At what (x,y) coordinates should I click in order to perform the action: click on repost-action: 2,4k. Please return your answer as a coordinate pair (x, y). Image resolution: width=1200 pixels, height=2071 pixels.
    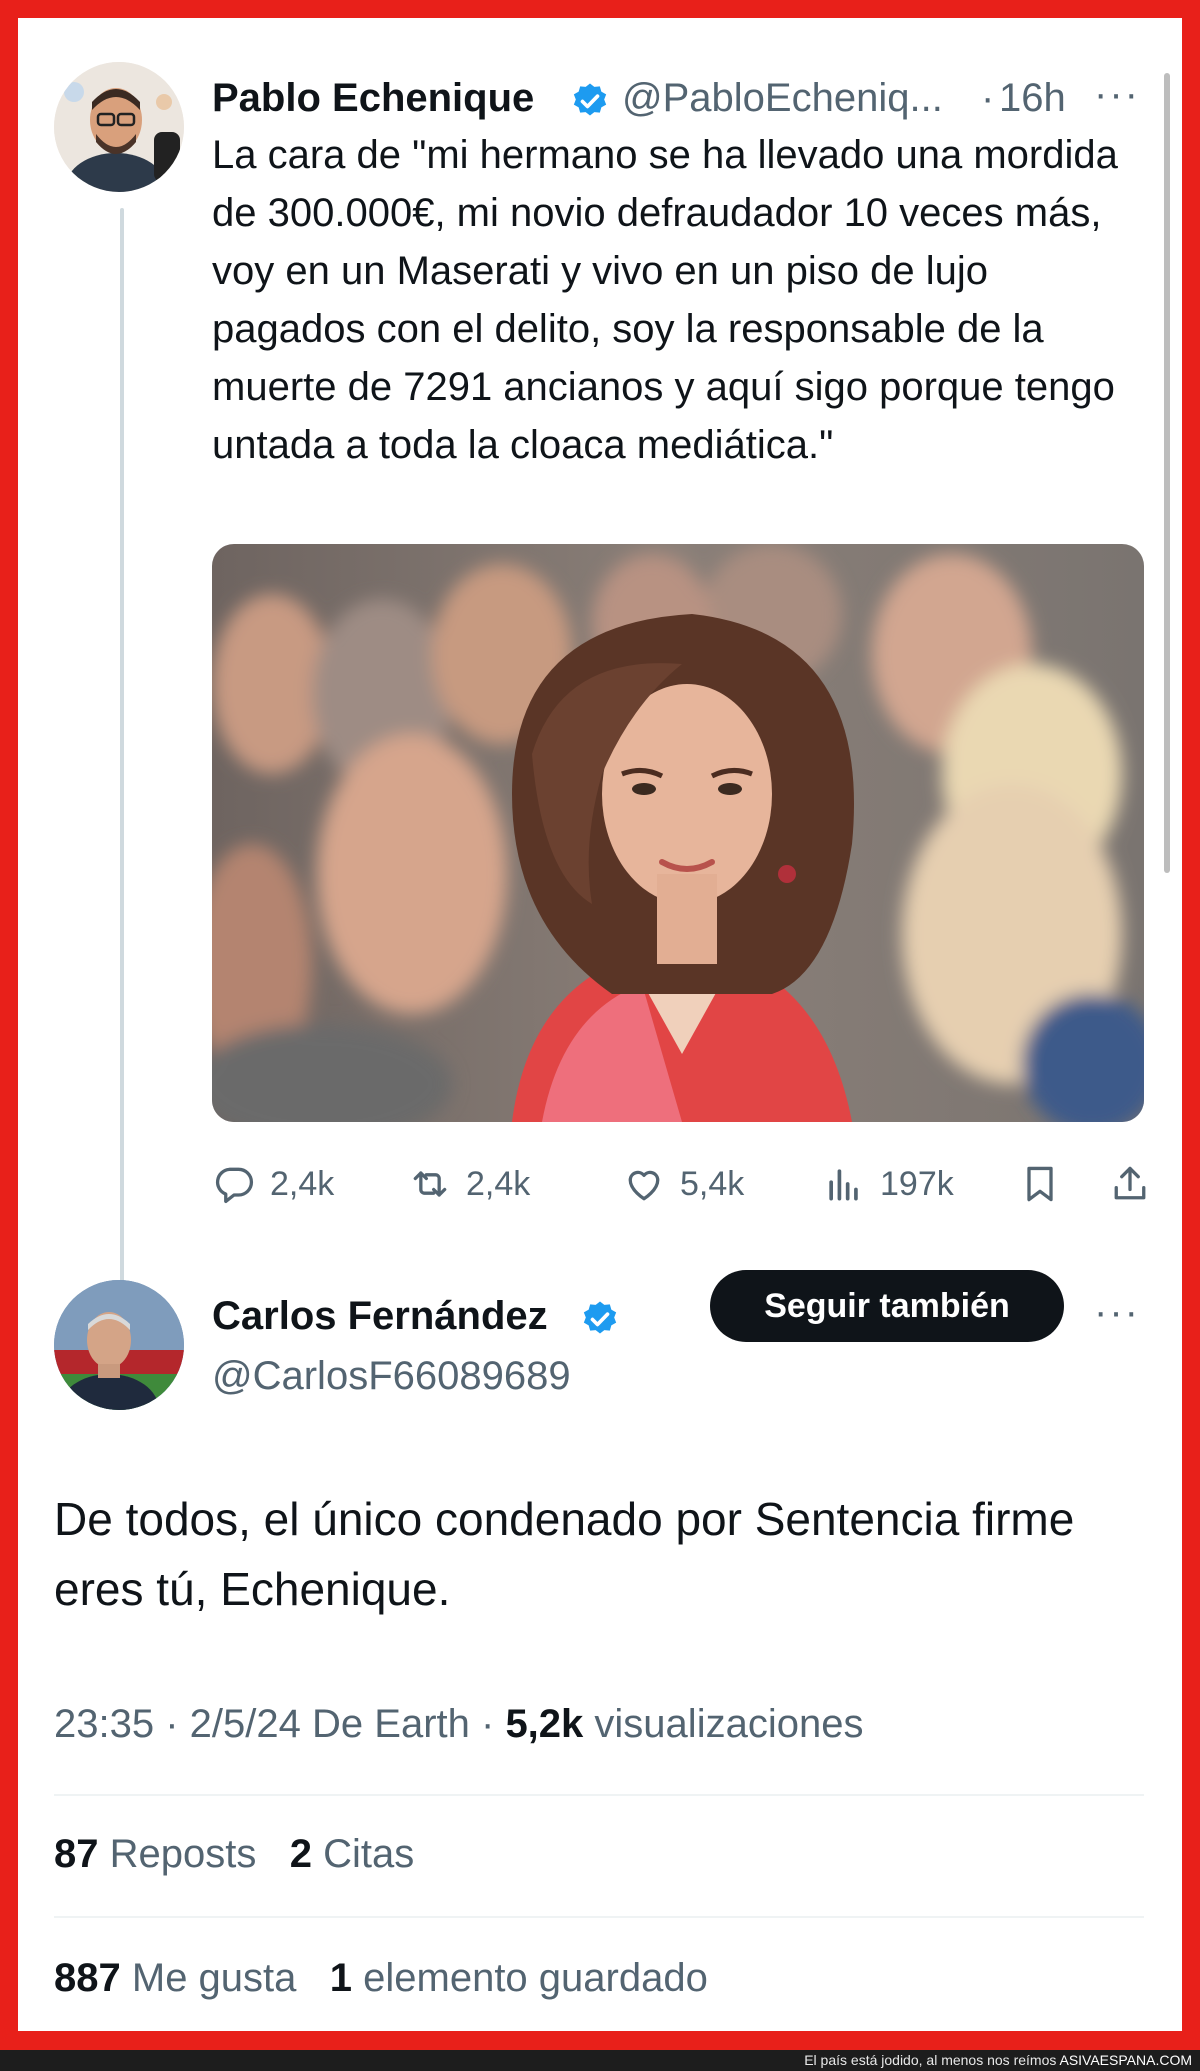
    Looking at the image, I should click on (469, 1184).